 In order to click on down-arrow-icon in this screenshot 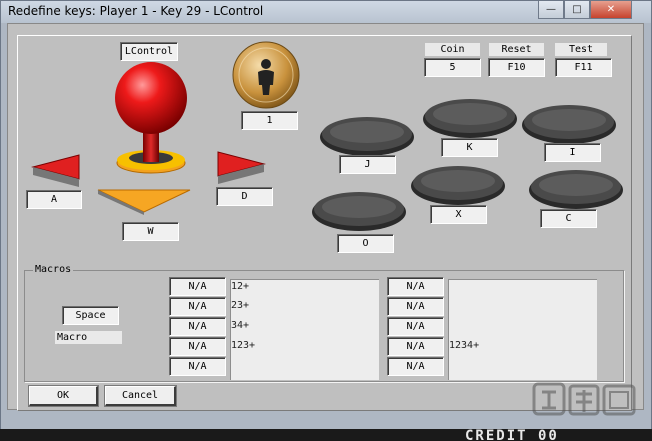, I will do `click(144, 202)`.